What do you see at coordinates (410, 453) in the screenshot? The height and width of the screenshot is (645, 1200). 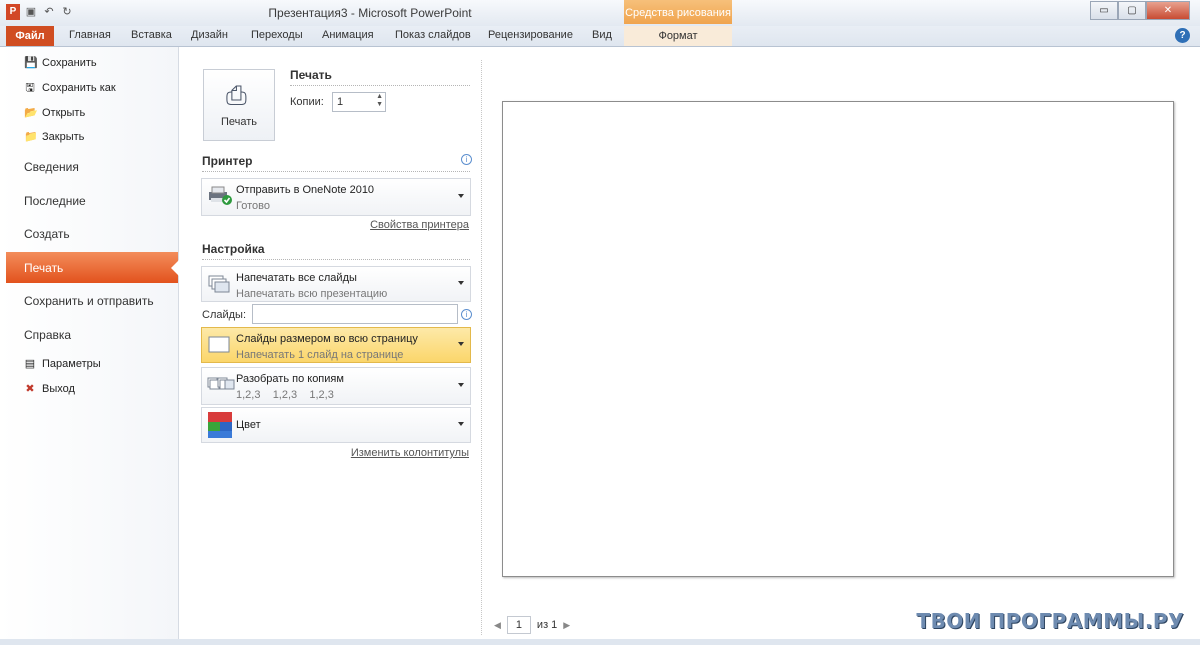 I see `edit-header-footer-link: Изменить колонтитулы` at bounding box center [410, 453].